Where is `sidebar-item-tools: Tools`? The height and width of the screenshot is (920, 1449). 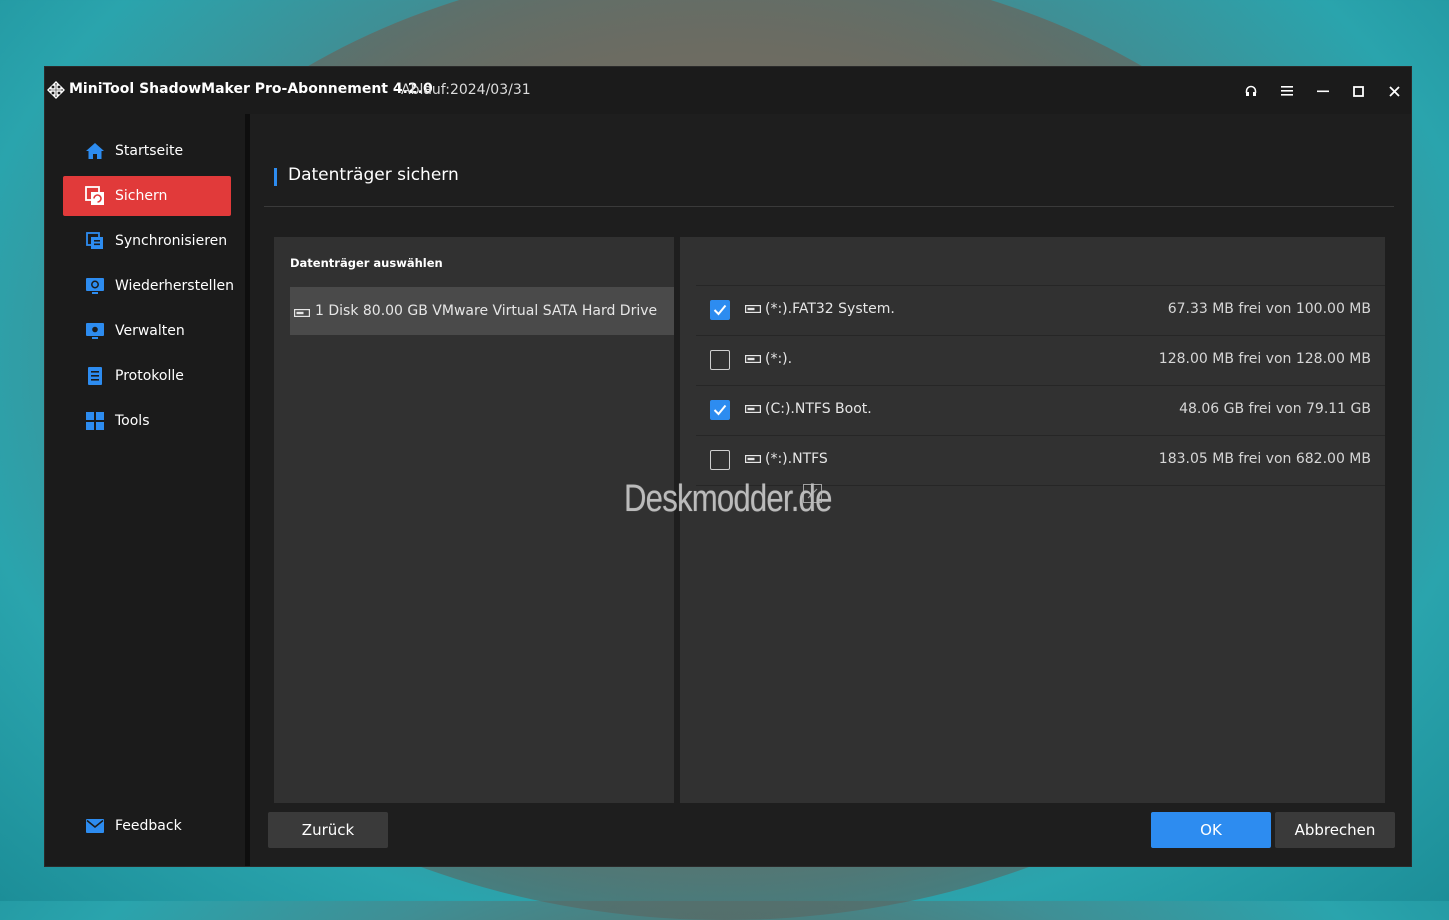 sidebar-item-tools: Tools is located at coordinates (147, 421).